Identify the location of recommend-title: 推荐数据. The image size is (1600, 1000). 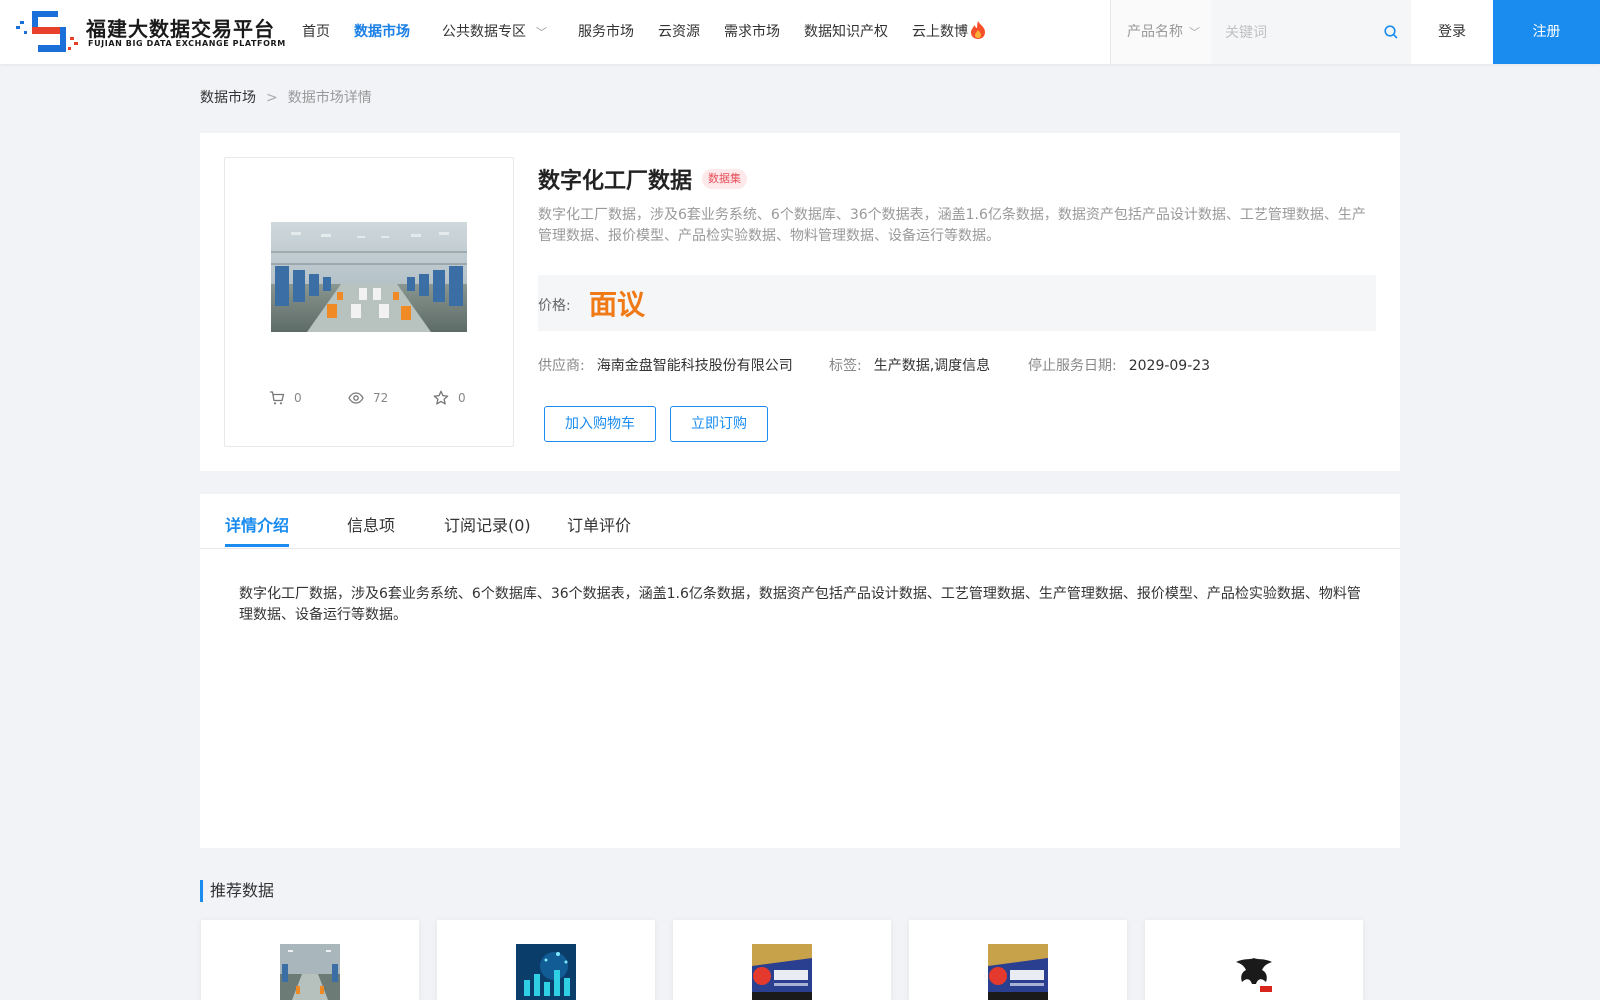
(237, 891).